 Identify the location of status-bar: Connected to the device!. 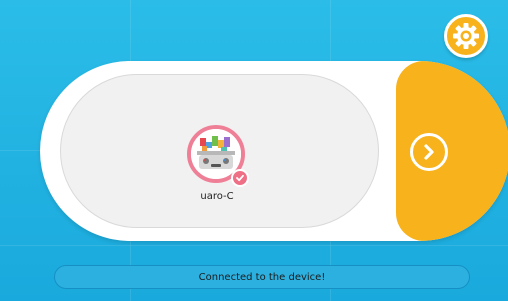
(262, 277).